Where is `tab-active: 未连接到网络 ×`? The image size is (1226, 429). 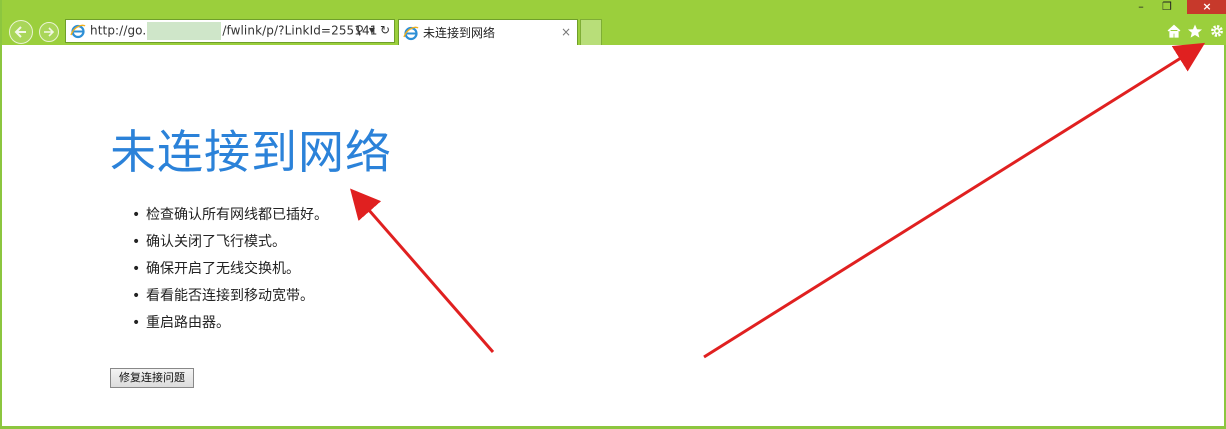 tab-active: 未连接到网络 × is located at coordinates (488, 32).